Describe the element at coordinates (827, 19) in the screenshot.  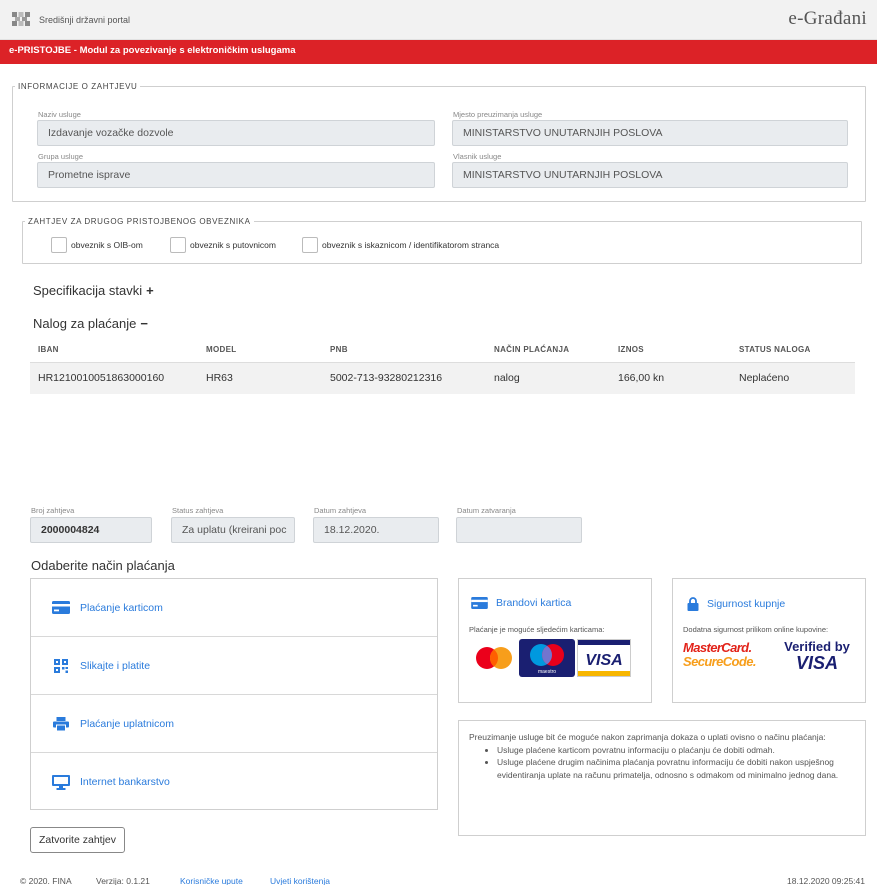
I see `brand-title: e-Građani` at that location.